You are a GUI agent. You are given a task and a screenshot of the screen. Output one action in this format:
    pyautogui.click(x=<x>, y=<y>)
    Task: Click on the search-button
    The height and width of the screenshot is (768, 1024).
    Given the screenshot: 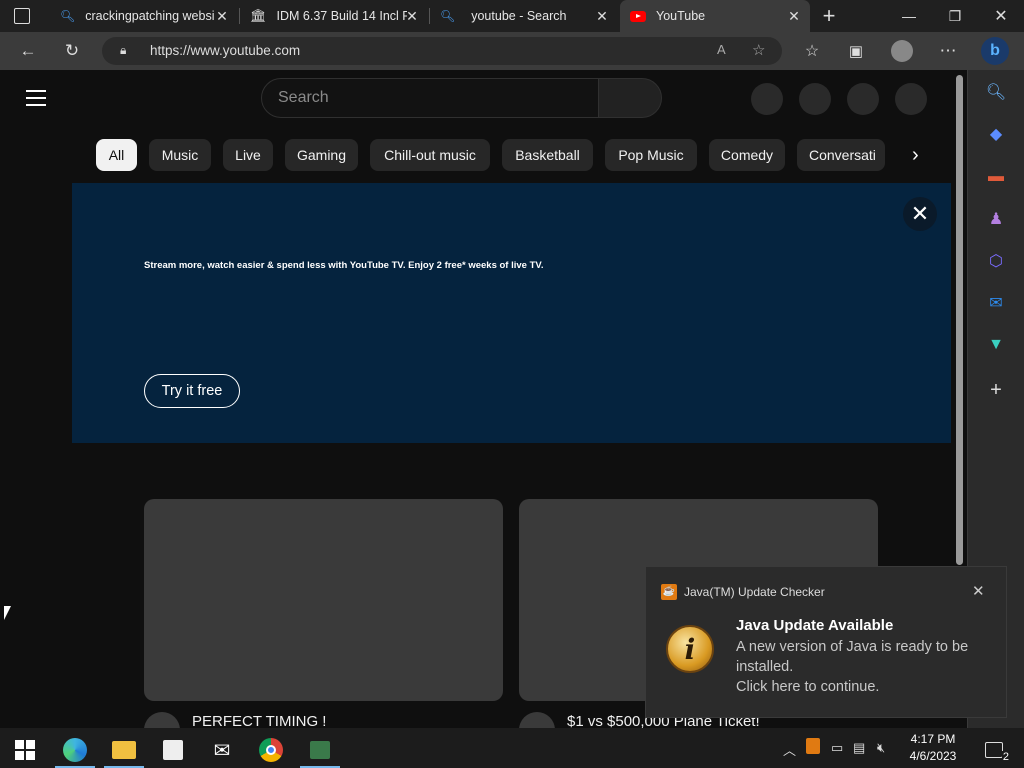 What is the action you would take?
    pyautogui.click(x=630, y=98)
    